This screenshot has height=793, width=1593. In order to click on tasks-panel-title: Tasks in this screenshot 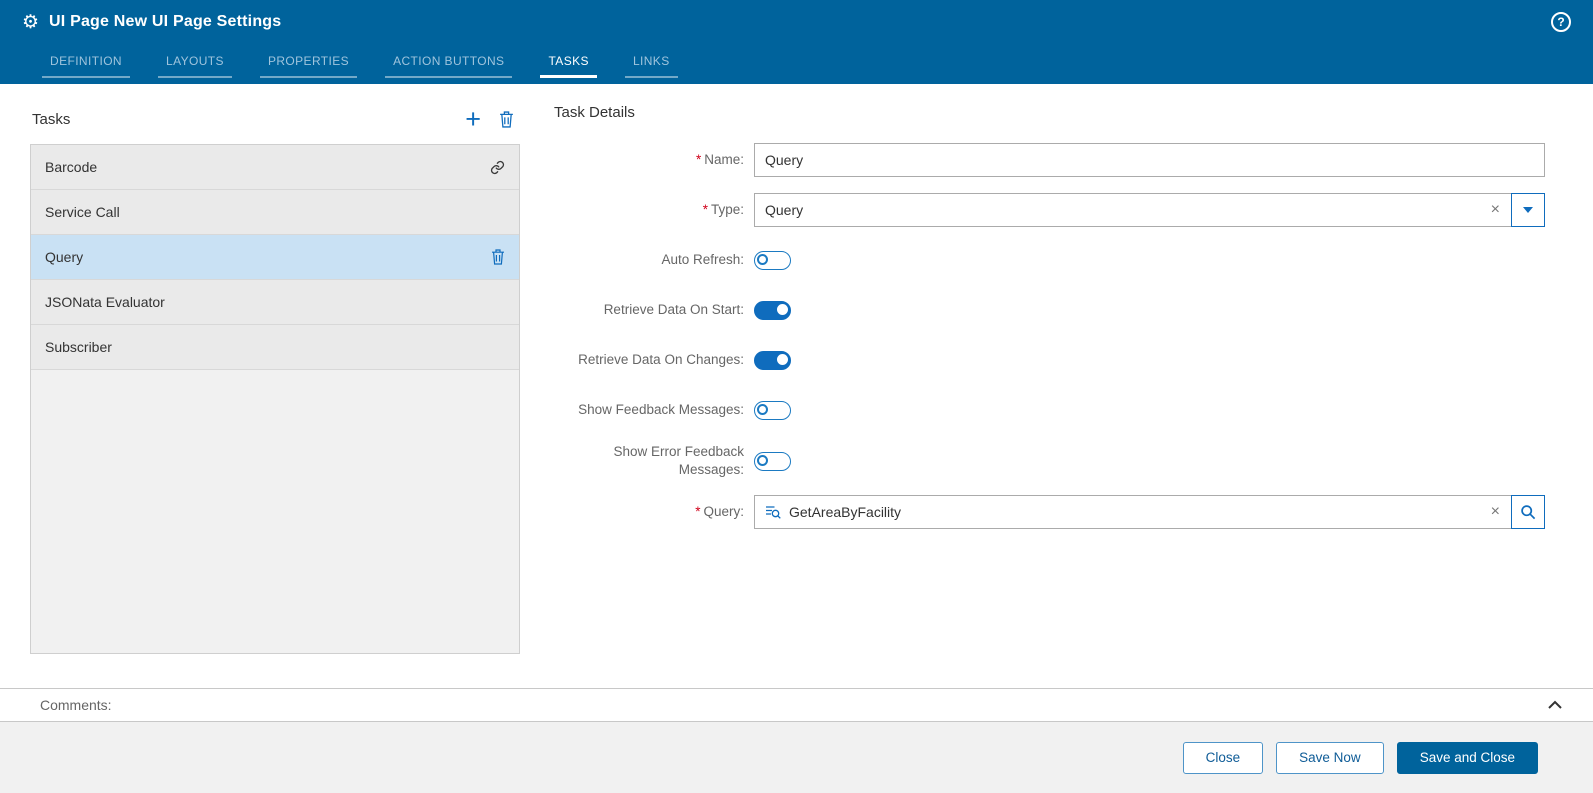, I will do `click(51, 119)`.